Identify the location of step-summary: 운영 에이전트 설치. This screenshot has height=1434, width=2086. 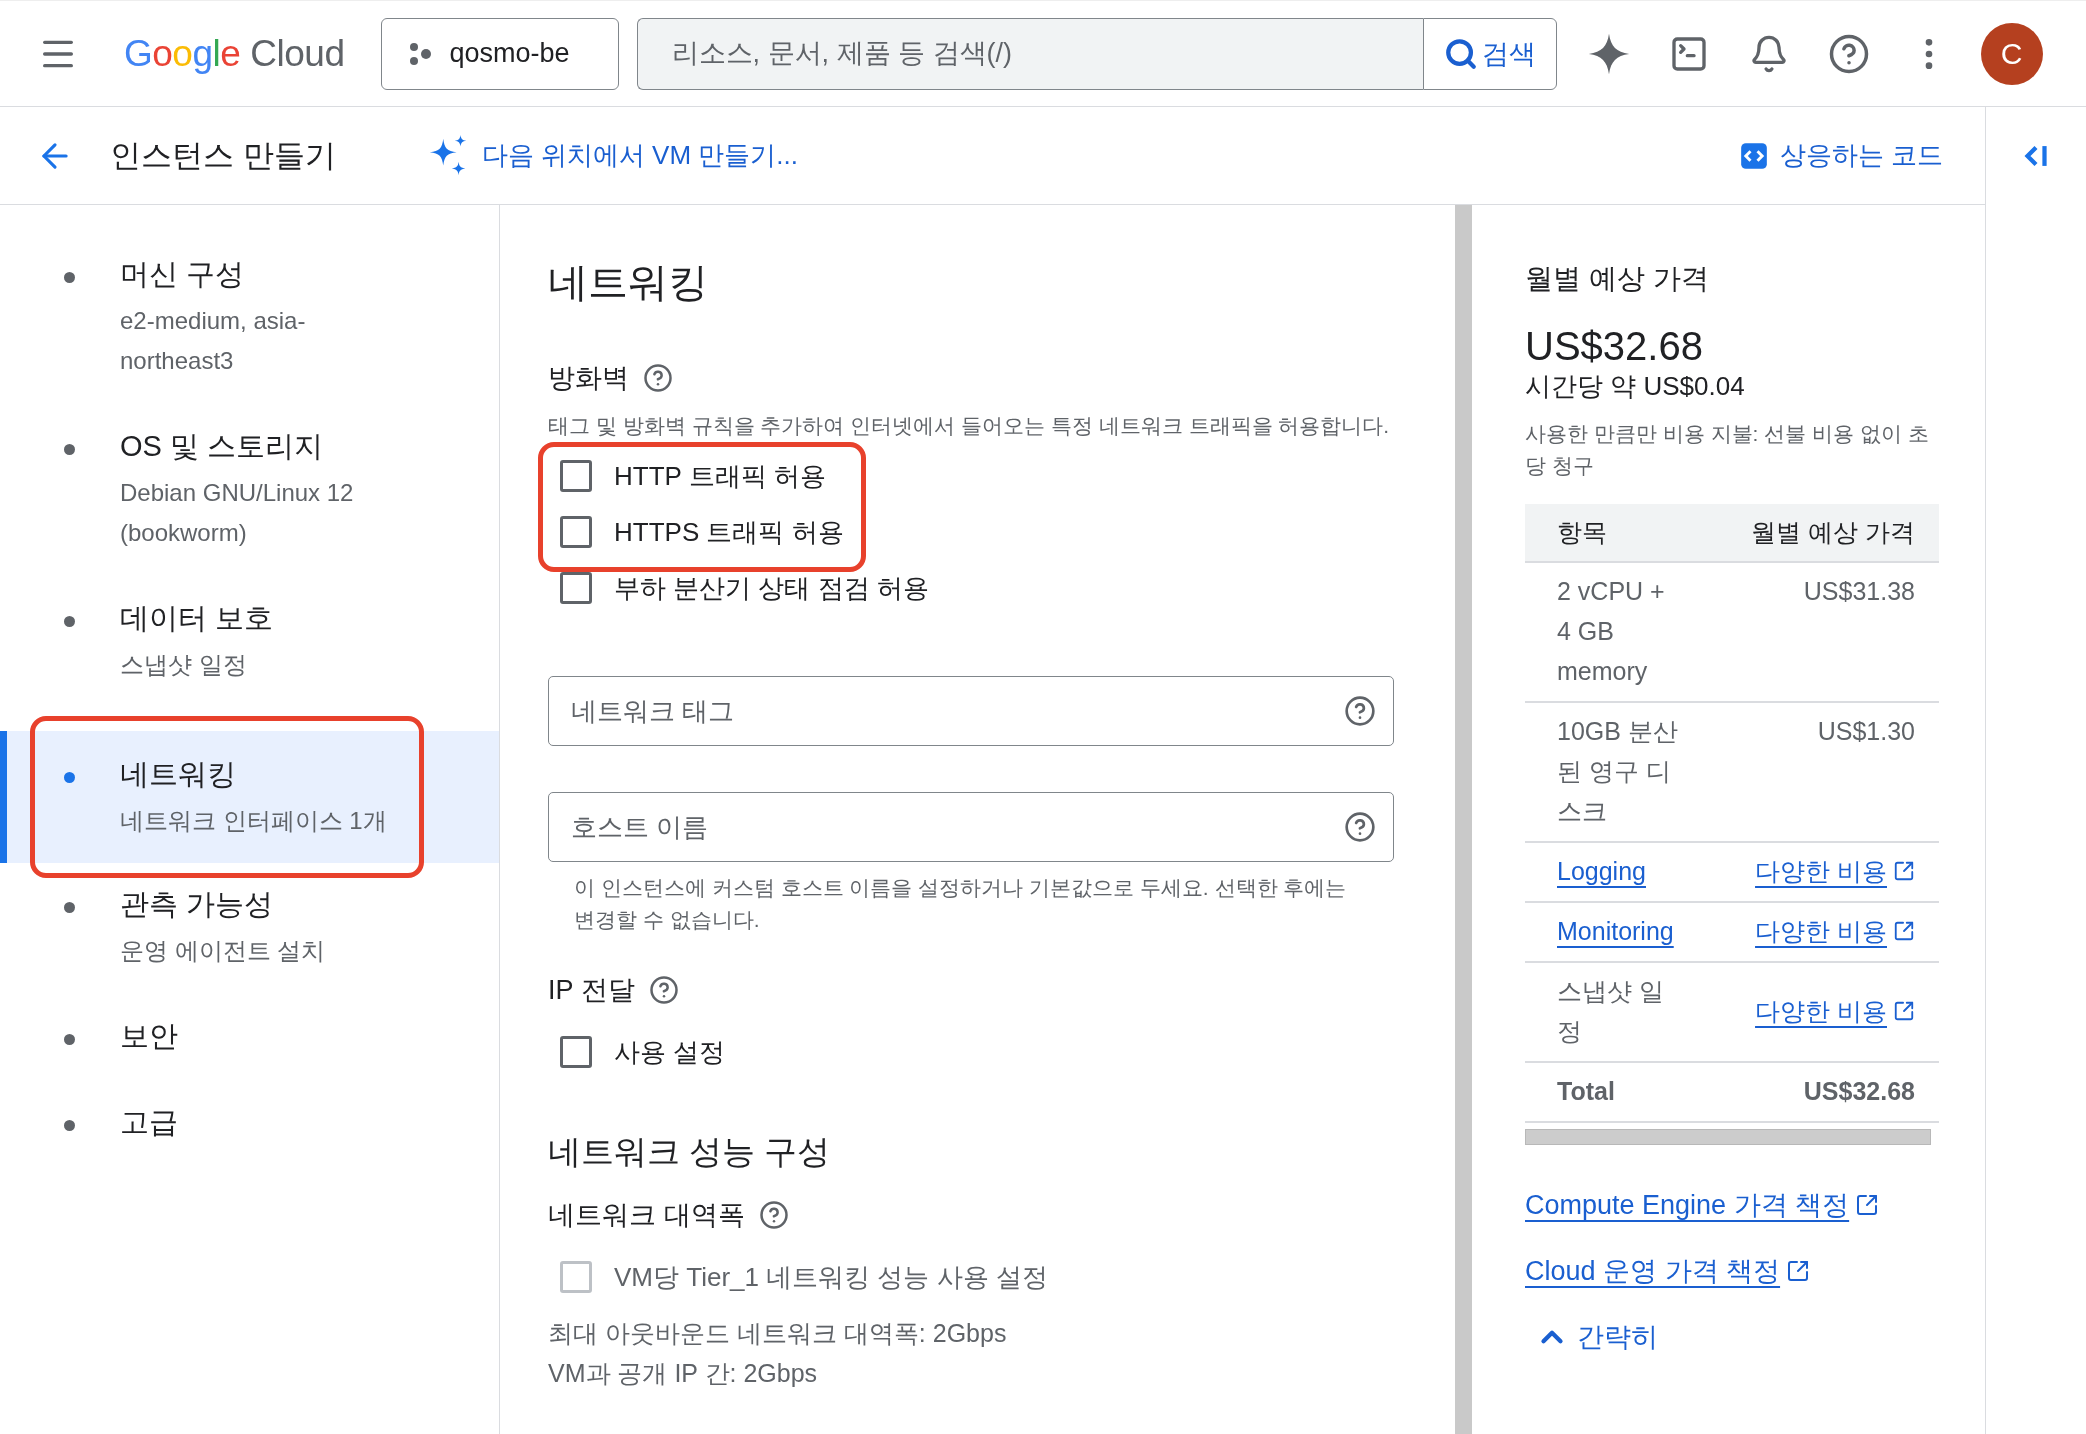
(223, 951).